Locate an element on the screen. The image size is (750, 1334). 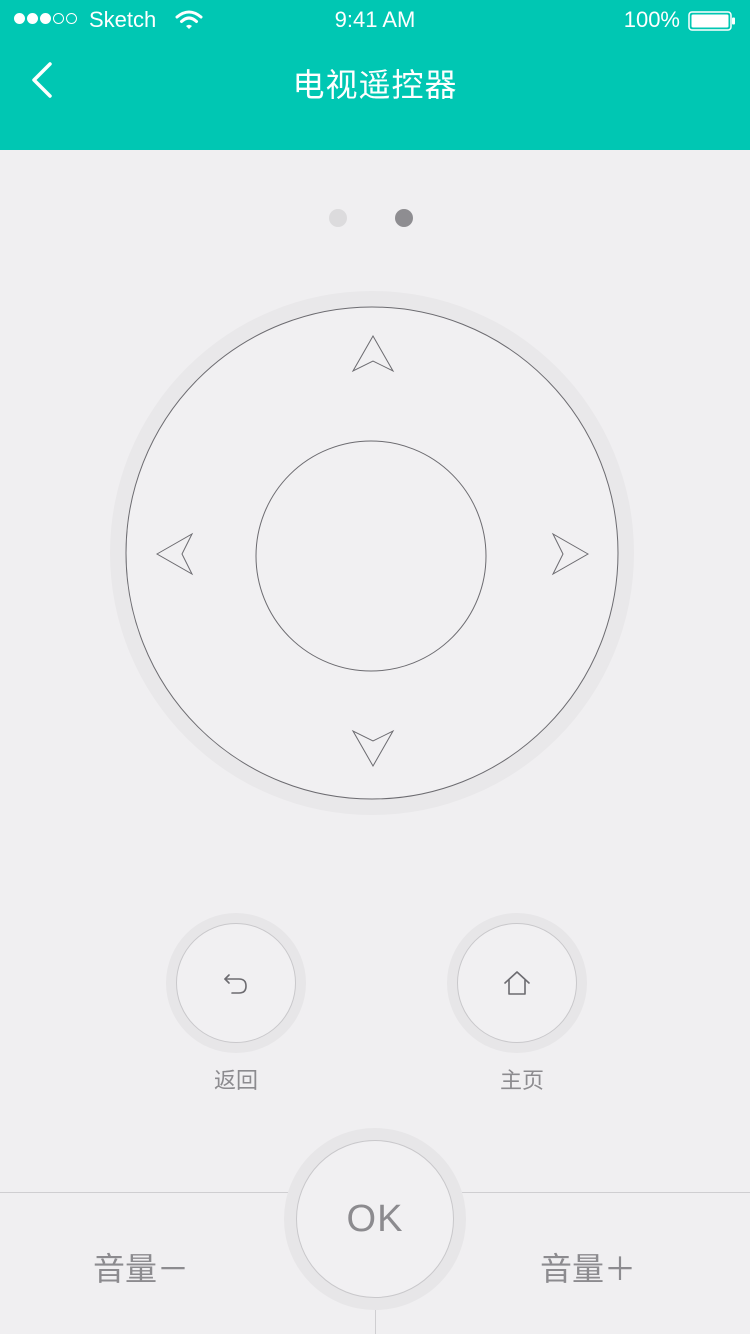
home-button-ring is located at coordinates (517, 983).